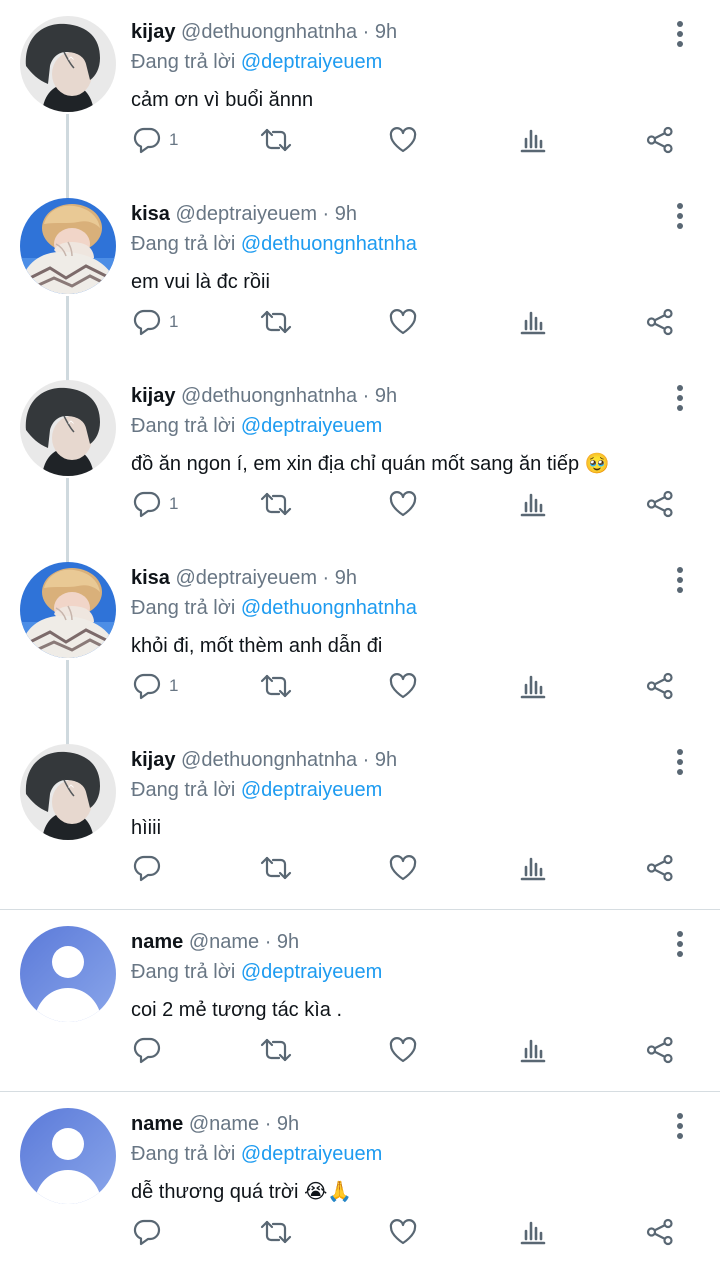 This screenshot has height=1271, width=720. I want to click on tweet-text: cảm ơn vì buổi ănnn, so click(222, 100).